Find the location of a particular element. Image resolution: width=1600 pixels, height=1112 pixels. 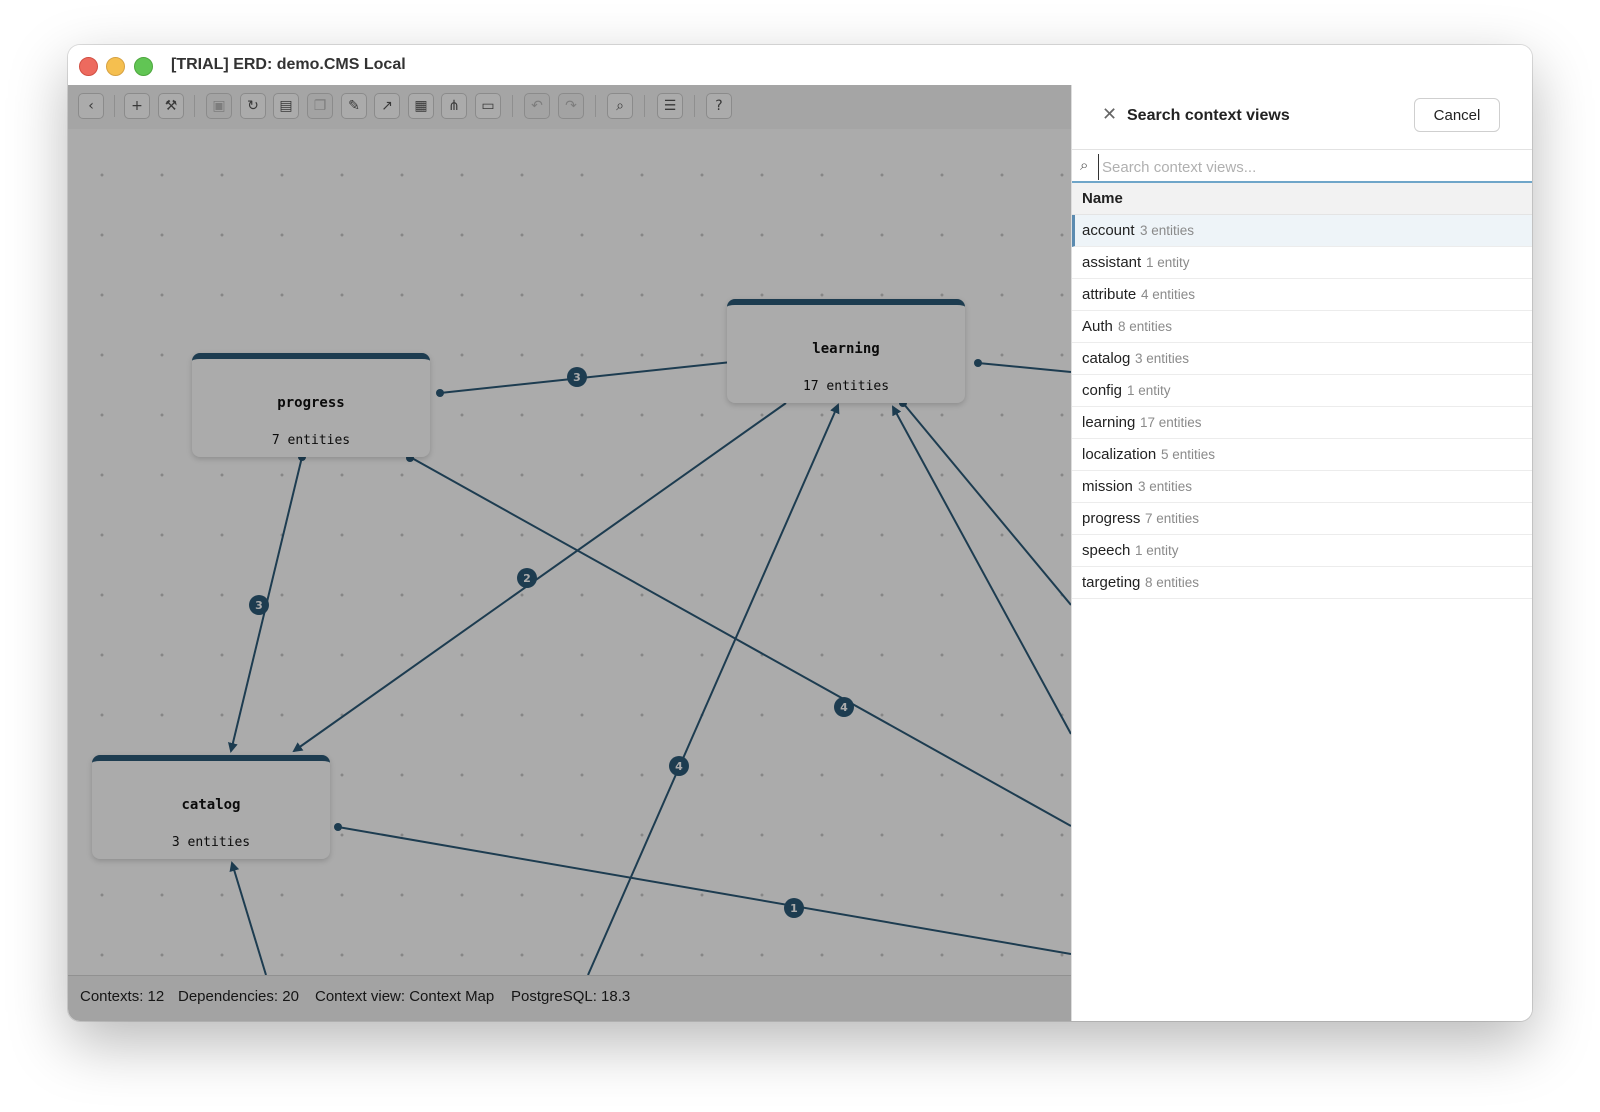

list-item: mission 3 entities is located at coordinates (1302, 487).